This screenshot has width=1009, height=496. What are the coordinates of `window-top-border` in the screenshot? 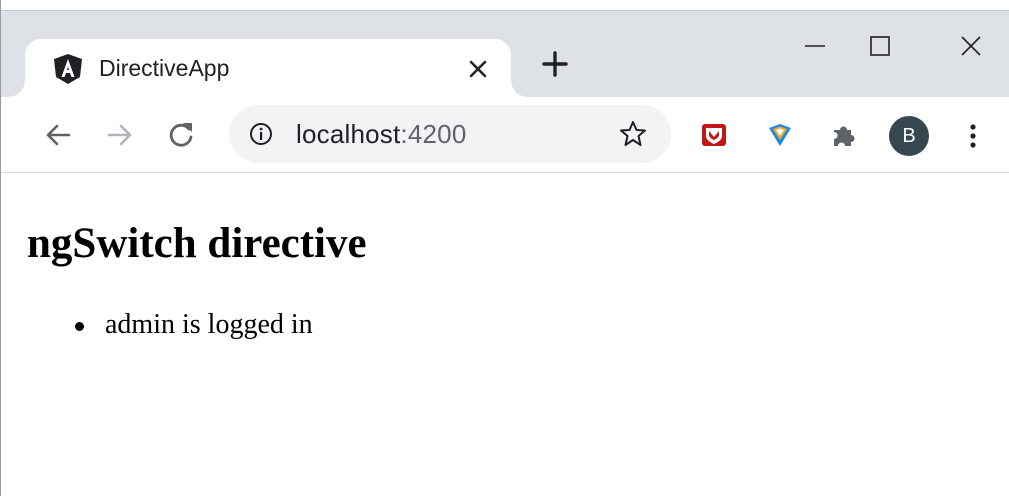 It's located at (505, 5).